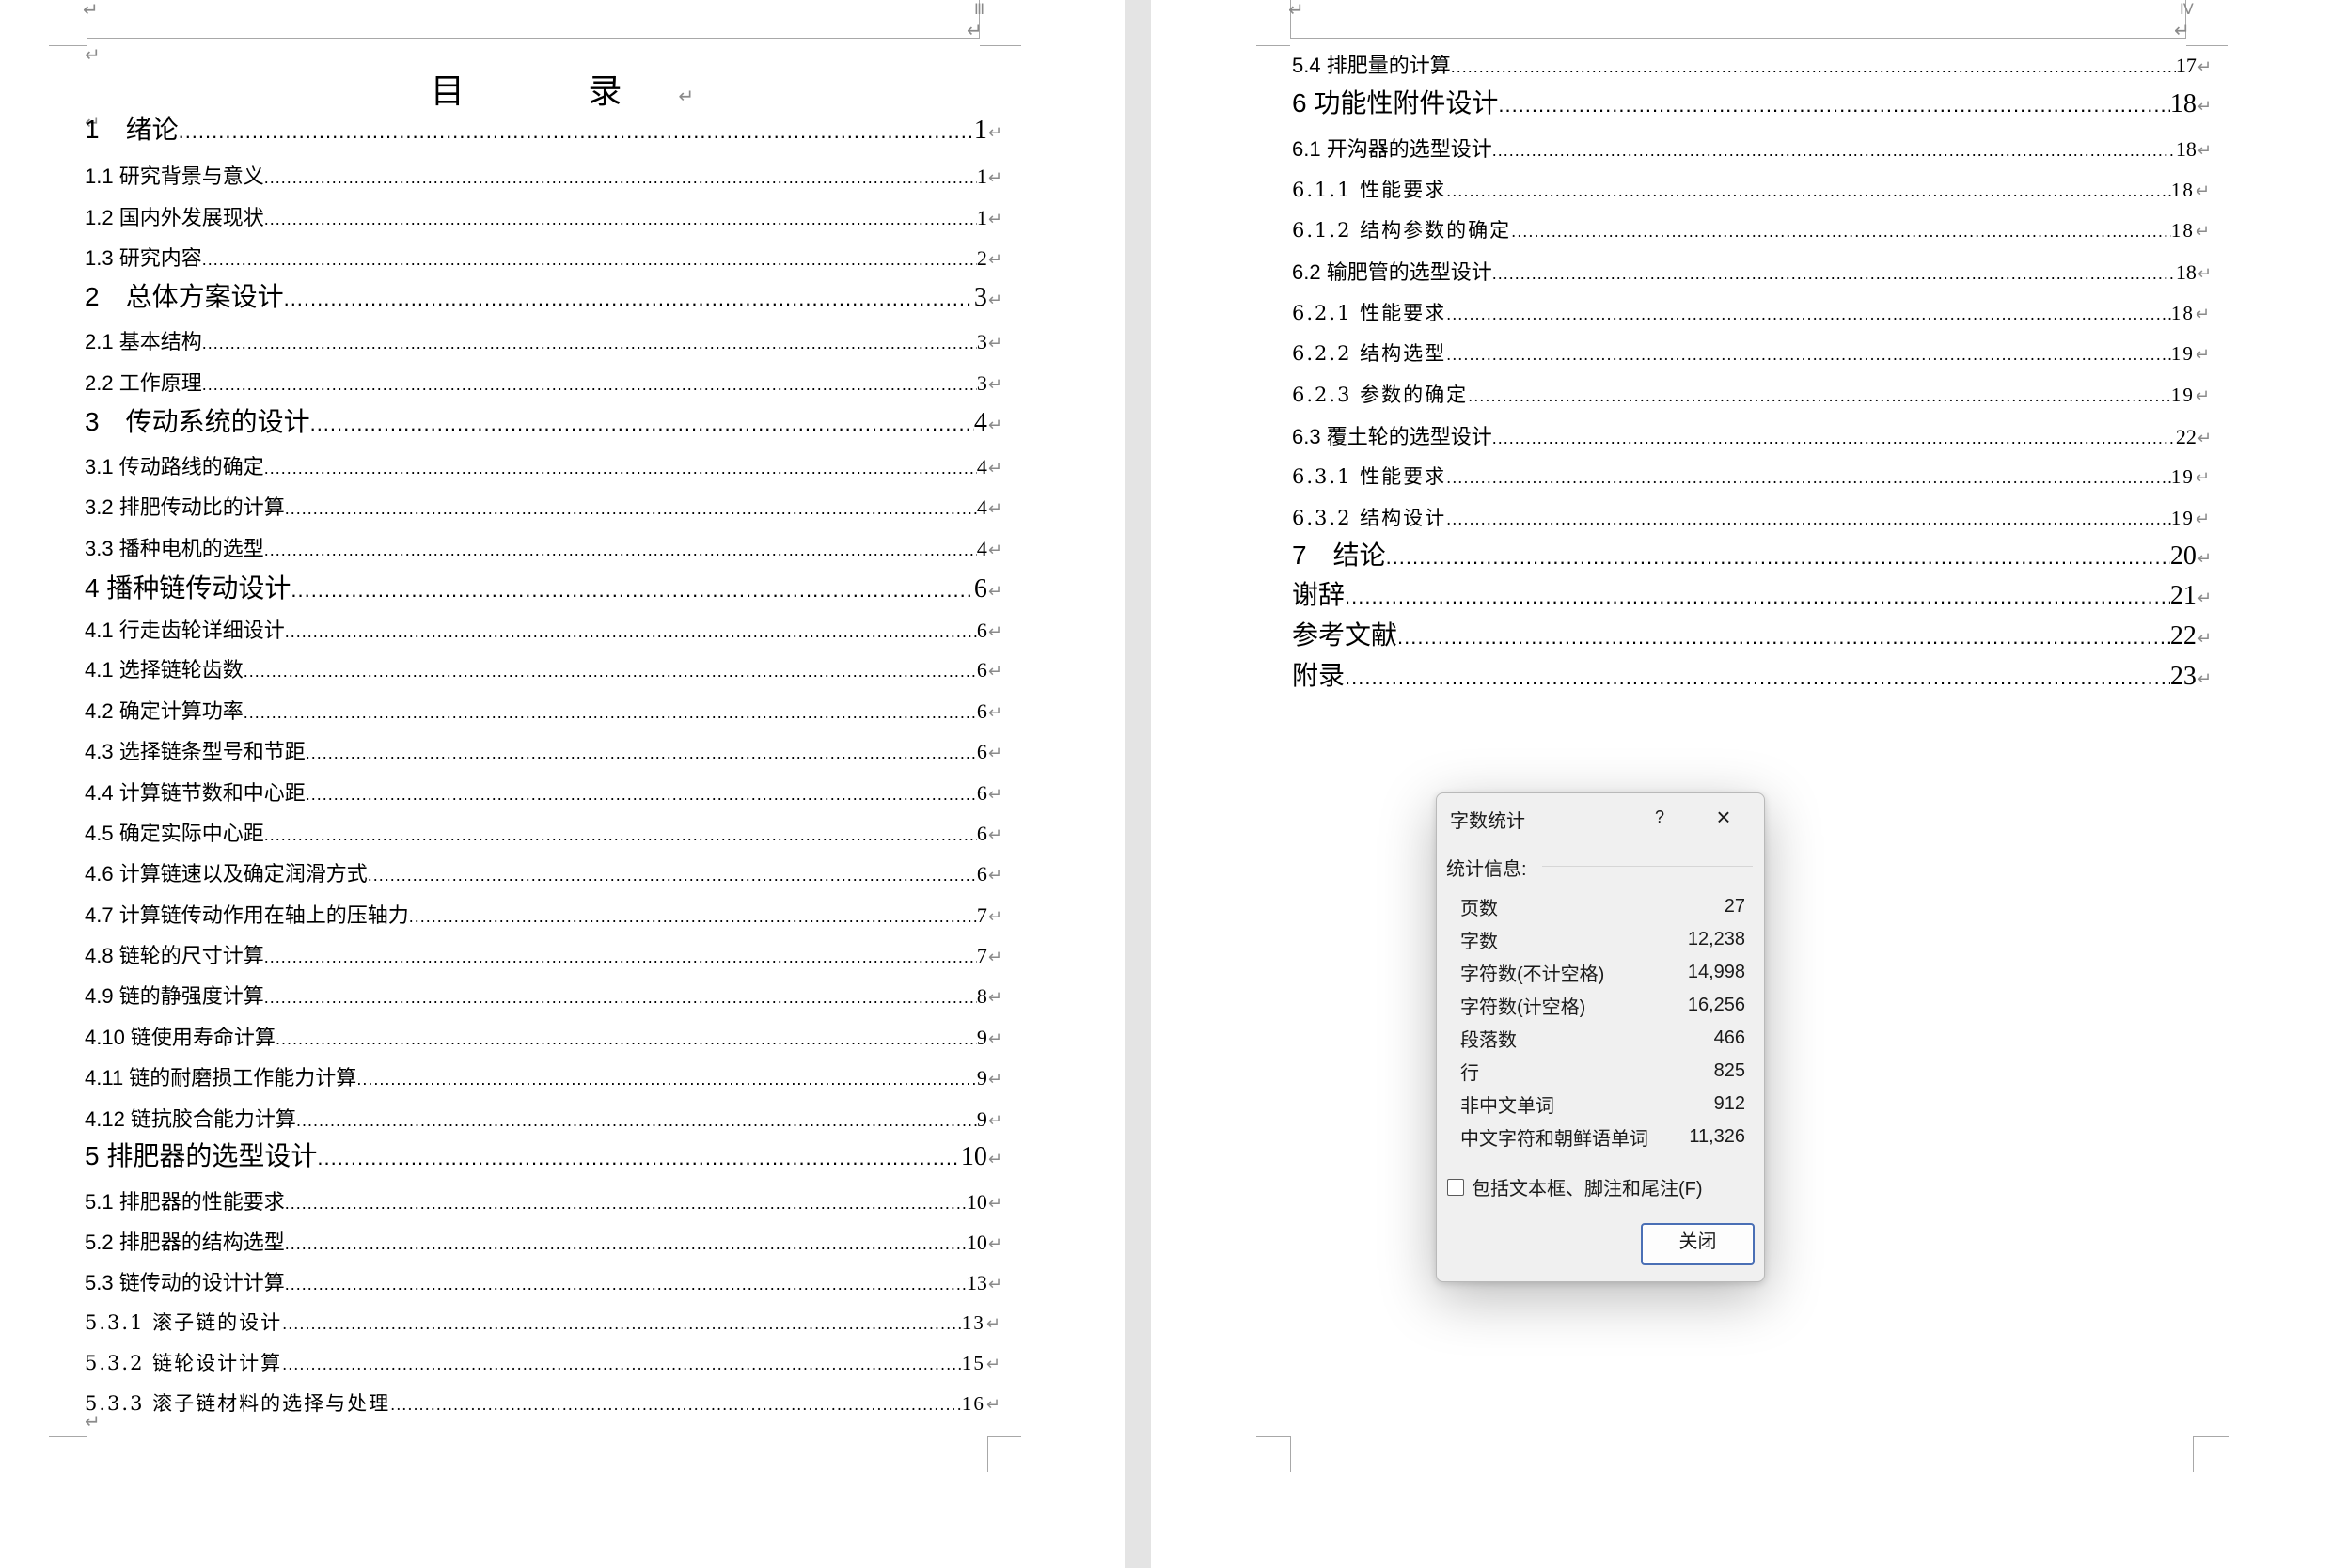 This screenshot has height=1568, width=2347. What do you see at coordinates (544, 1119) in the screenshot?
I see `toc-entry: 4.12 链抗胶合能力计算 9↵` at bounding box center [544, 1119].